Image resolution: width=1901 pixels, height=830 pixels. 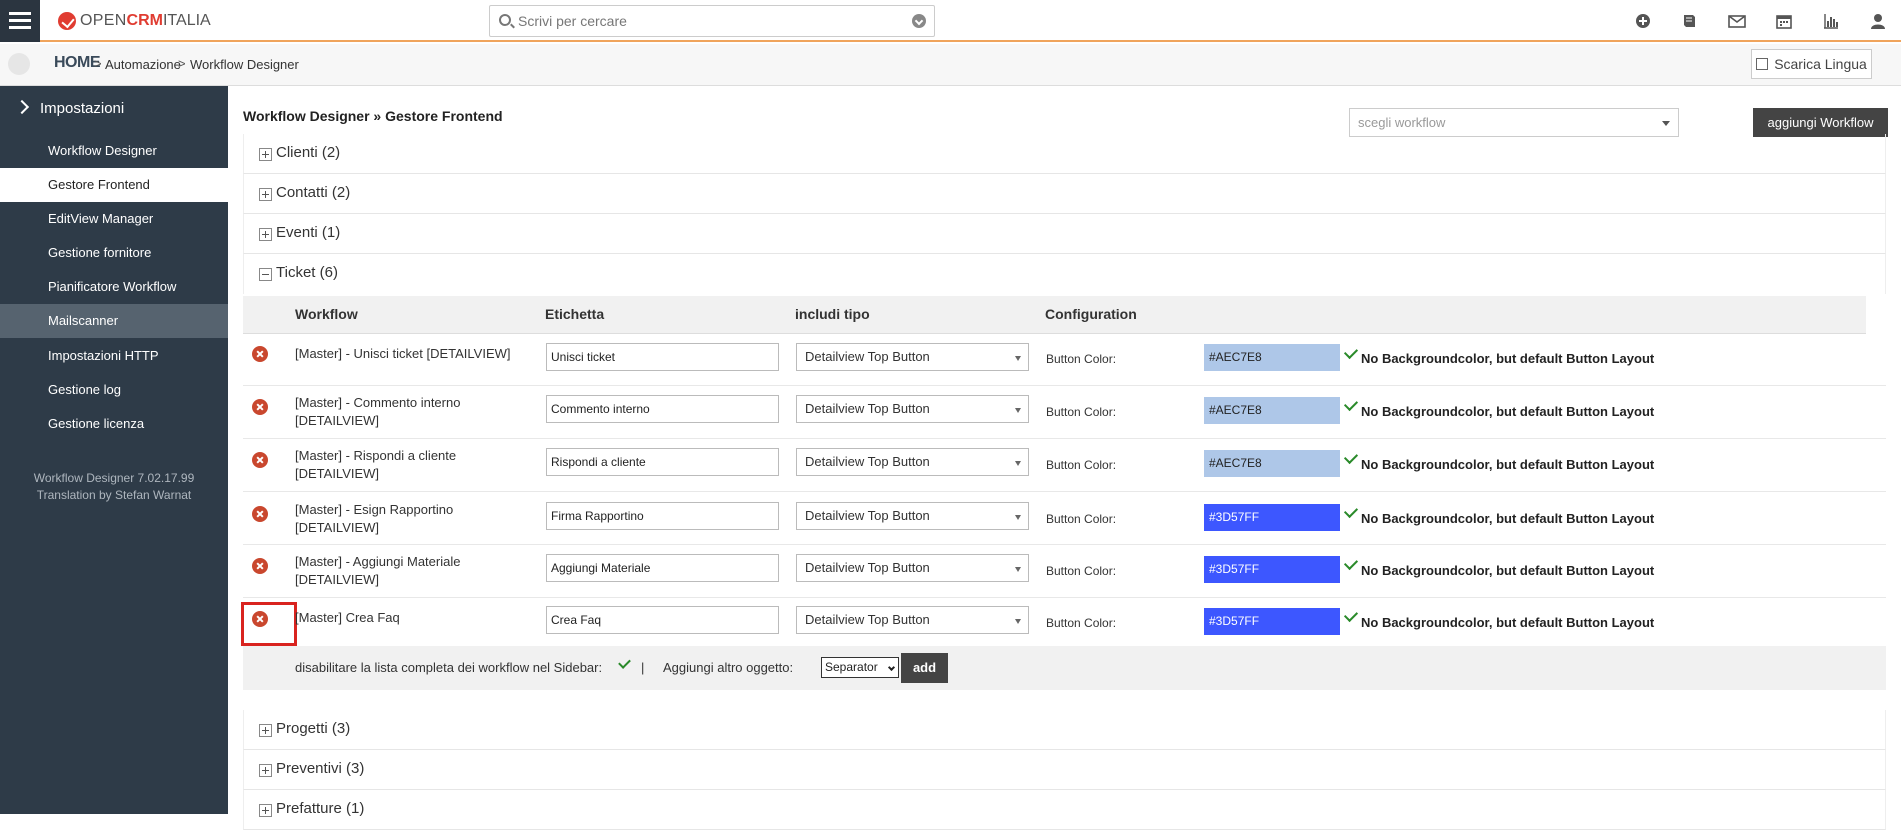 I want to click on label-input: Crea Faq, so click(x=662, y=620).